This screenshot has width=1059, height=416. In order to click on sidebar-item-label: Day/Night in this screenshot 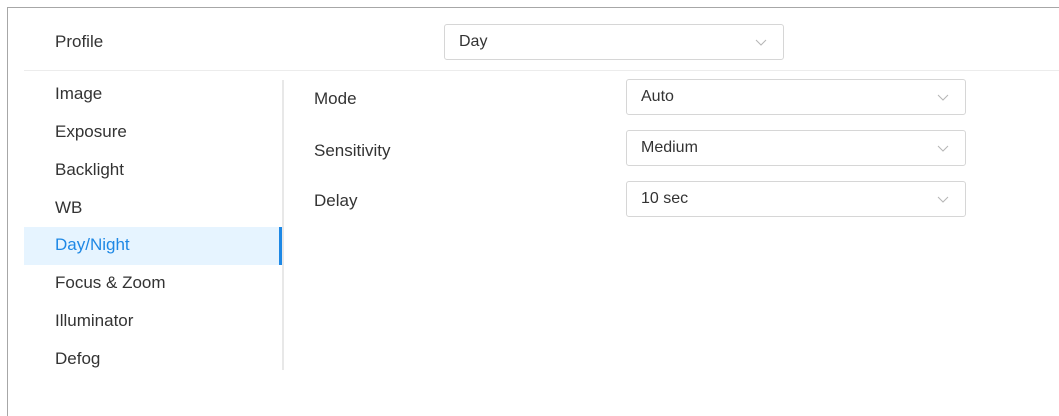, I will do `click(92, 244)`.